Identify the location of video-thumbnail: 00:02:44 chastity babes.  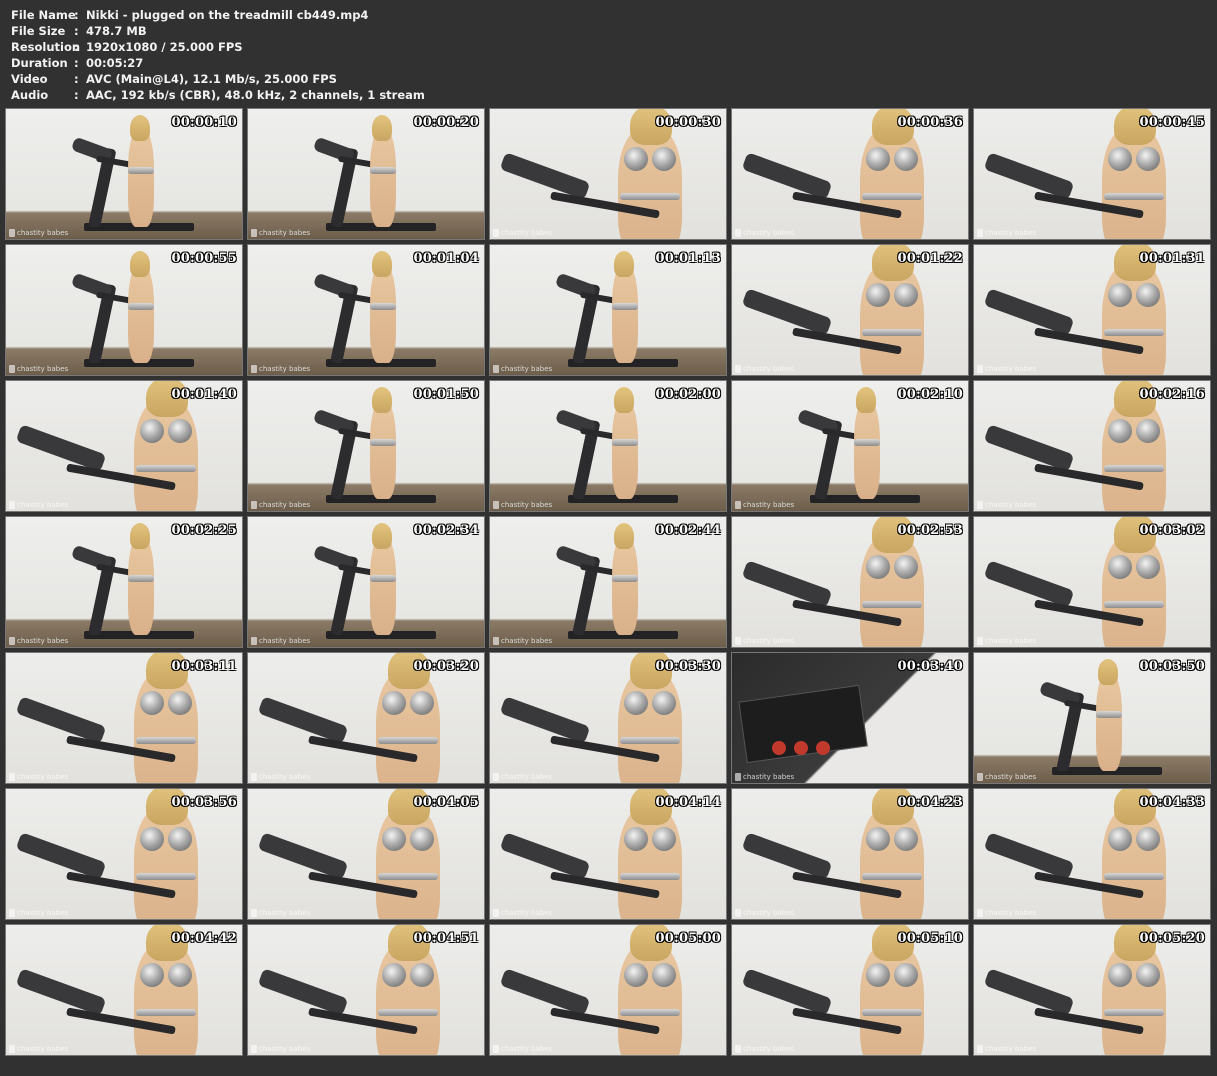
(608, 582).